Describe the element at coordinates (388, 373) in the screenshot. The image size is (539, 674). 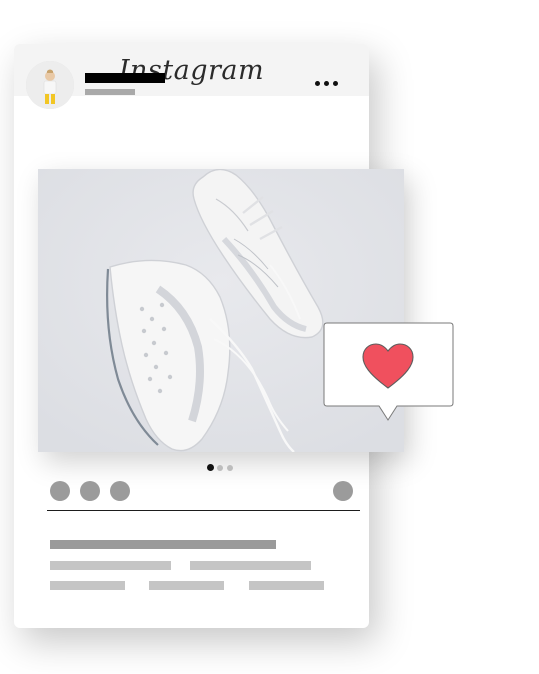
I see `like-notification` at that location.